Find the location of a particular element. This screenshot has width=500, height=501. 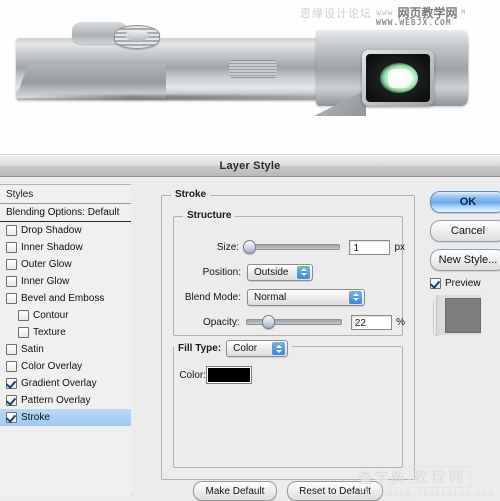

watermark-top-url: WWW.WEBJX.COM is located at coordinates (414, 22).